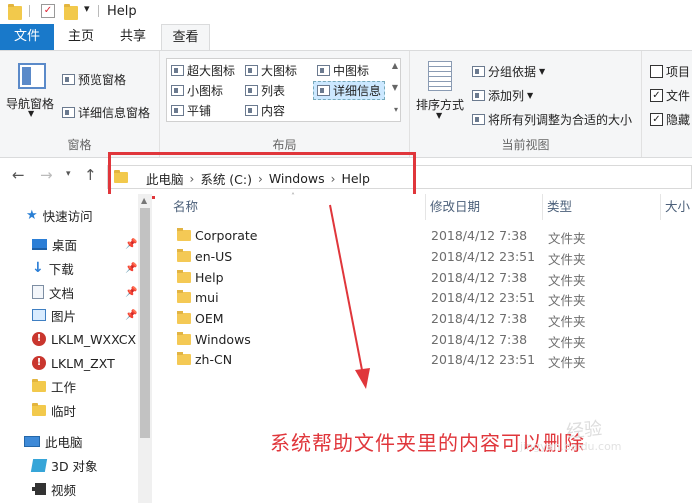  Describe the element at coordinates (346, 287) in the screenshot. I see `arrow-shaft` at that location.